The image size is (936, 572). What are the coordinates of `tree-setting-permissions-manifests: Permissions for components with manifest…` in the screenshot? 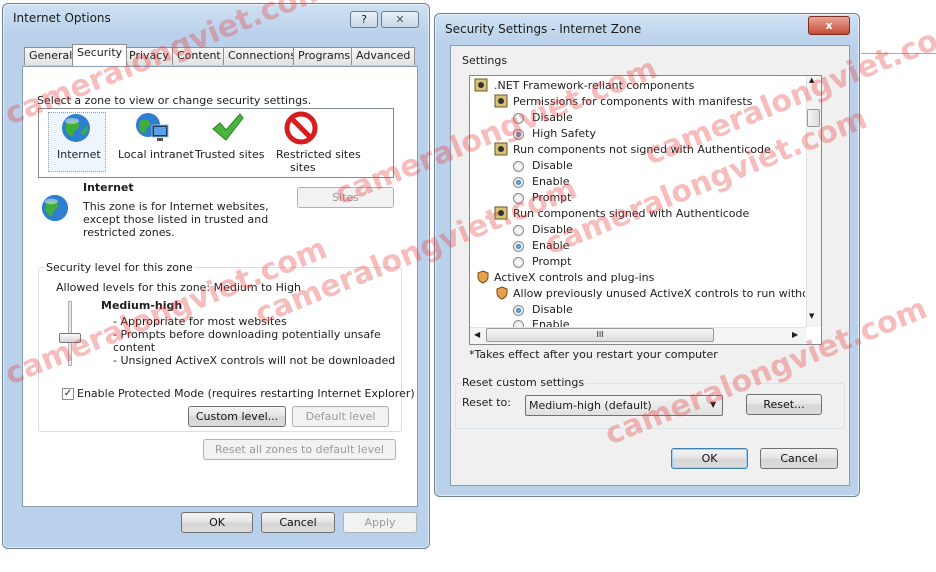 It's located at (633, 101).